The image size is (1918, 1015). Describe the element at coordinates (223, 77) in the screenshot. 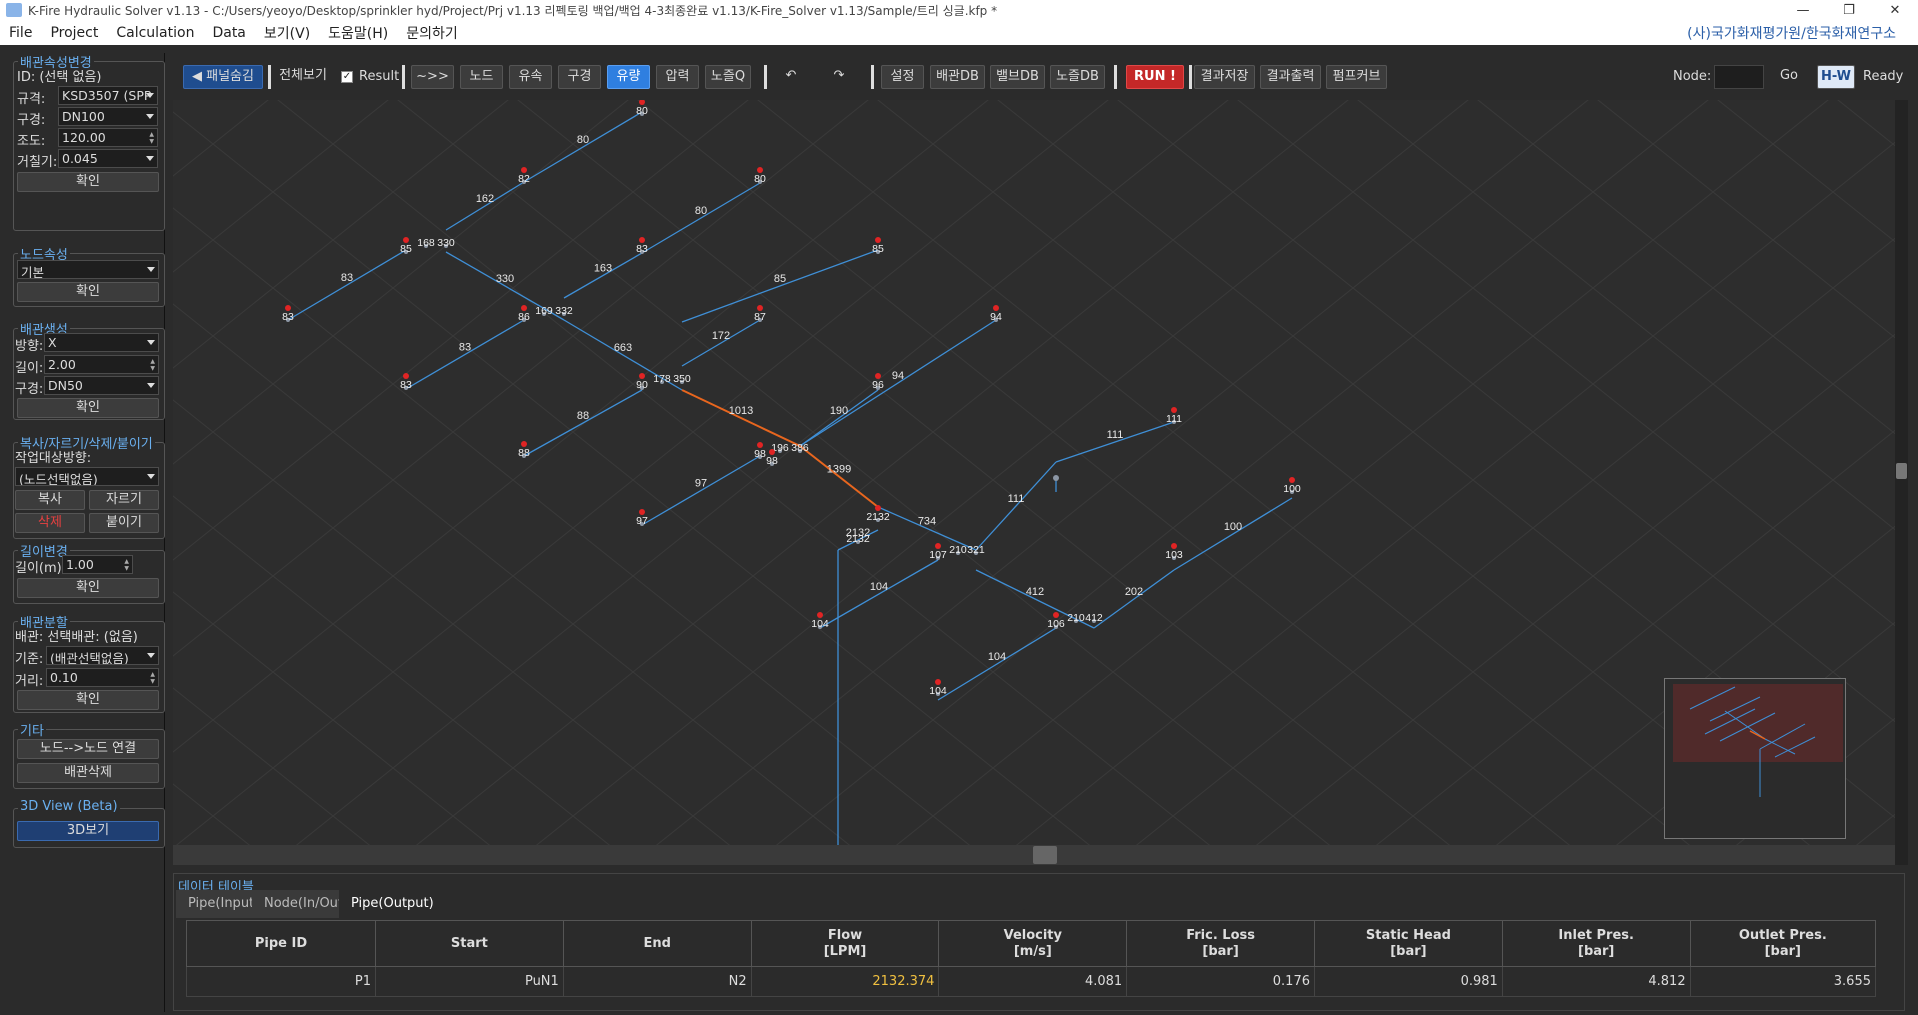

I see `hide-panel-button: ◀ 패널숨김` at that location.